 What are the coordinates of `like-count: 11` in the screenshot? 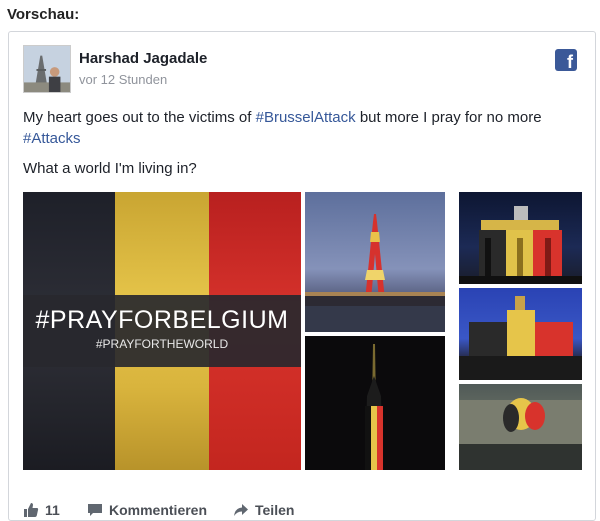 It's located at (52, 510).